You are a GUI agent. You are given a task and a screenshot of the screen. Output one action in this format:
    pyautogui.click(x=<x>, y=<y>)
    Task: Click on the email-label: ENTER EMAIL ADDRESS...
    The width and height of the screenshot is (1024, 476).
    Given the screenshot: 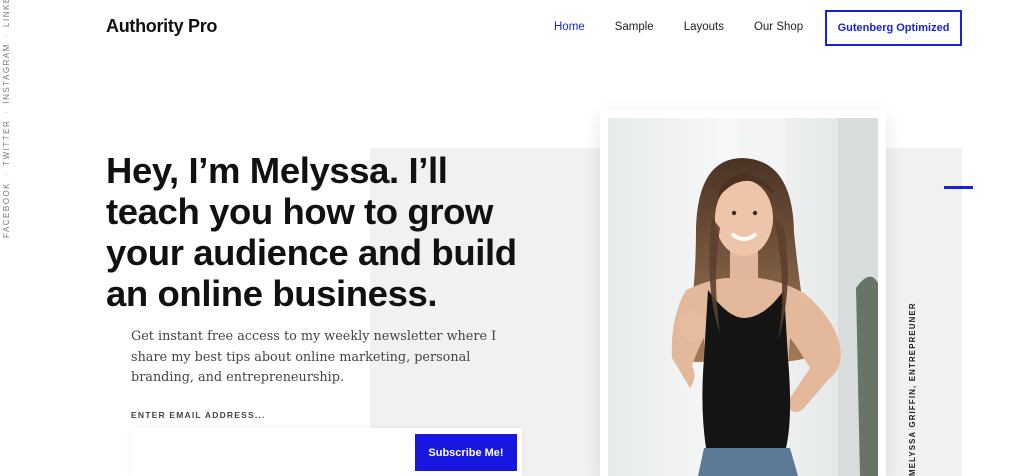 What is the action you would take?
    pyautogui.click(x=198, y=415)
    